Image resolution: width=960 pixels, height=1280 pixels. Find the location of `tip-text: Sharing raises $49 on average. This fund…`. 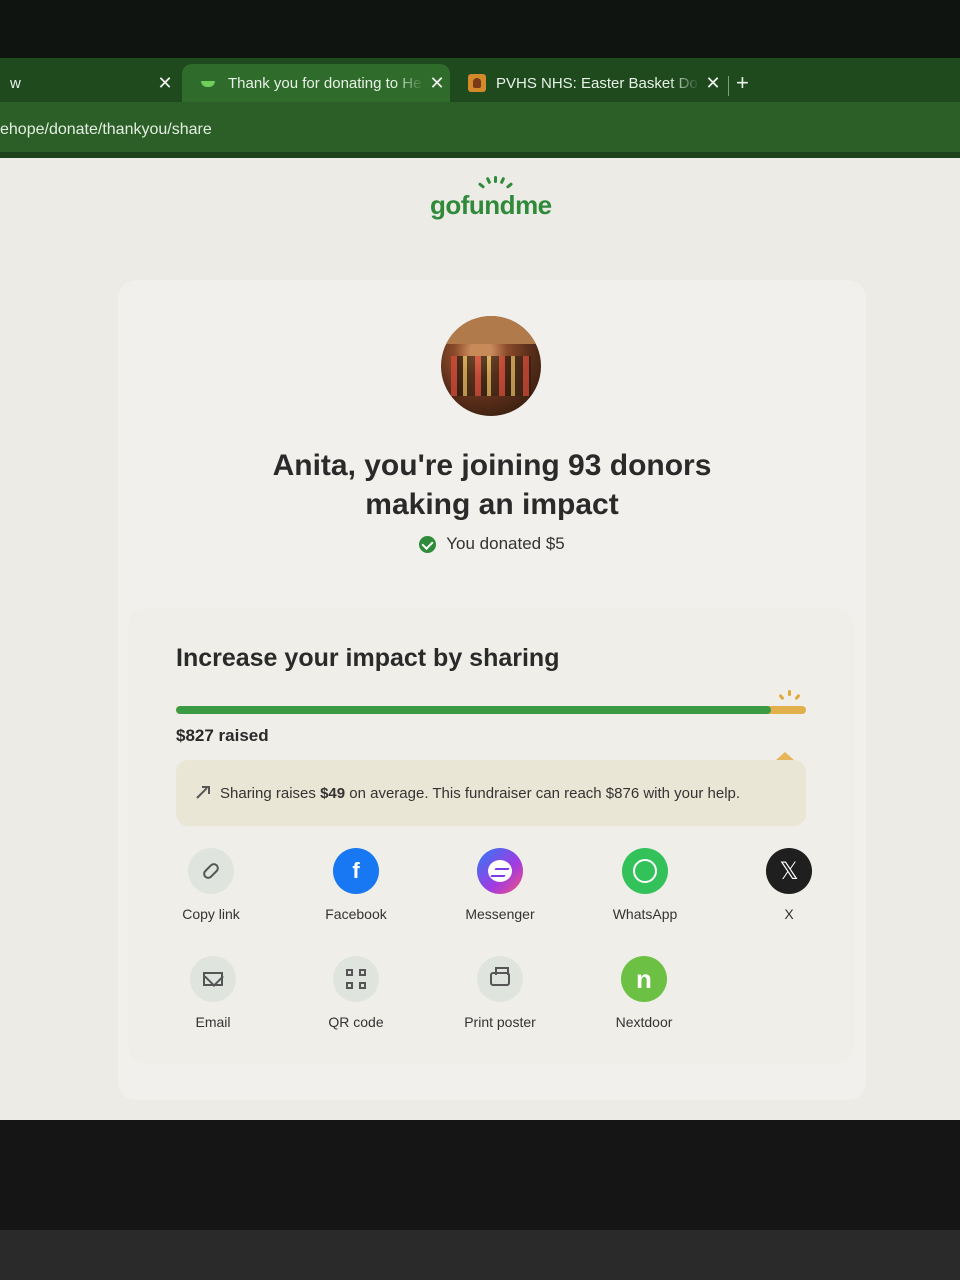

tip-text: Sharing raises $49 on average. This fund… is located at coordinates (480, 793).